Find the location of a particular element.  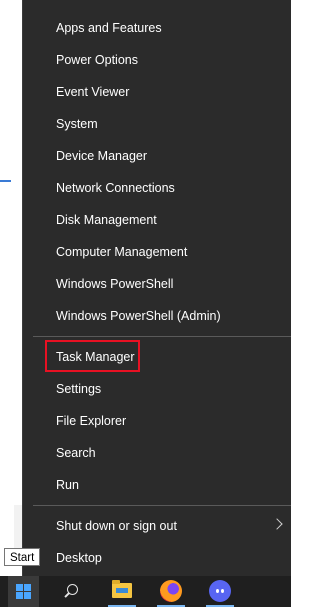

menu-item-desktop: Desktop is located at coordinates (157, 558).